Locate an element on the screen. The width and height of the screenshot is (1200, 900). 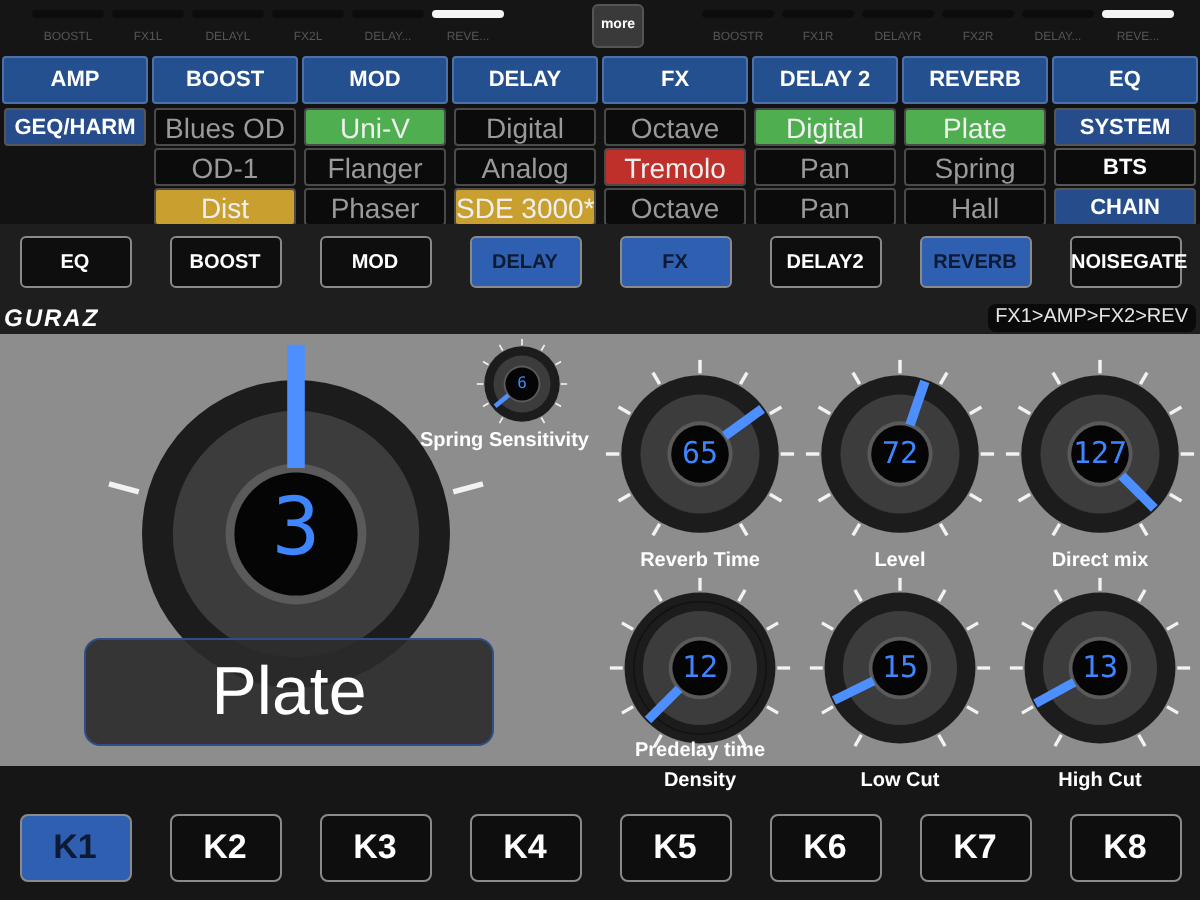
column-header: BOOST is located at coordinates (225, 80).